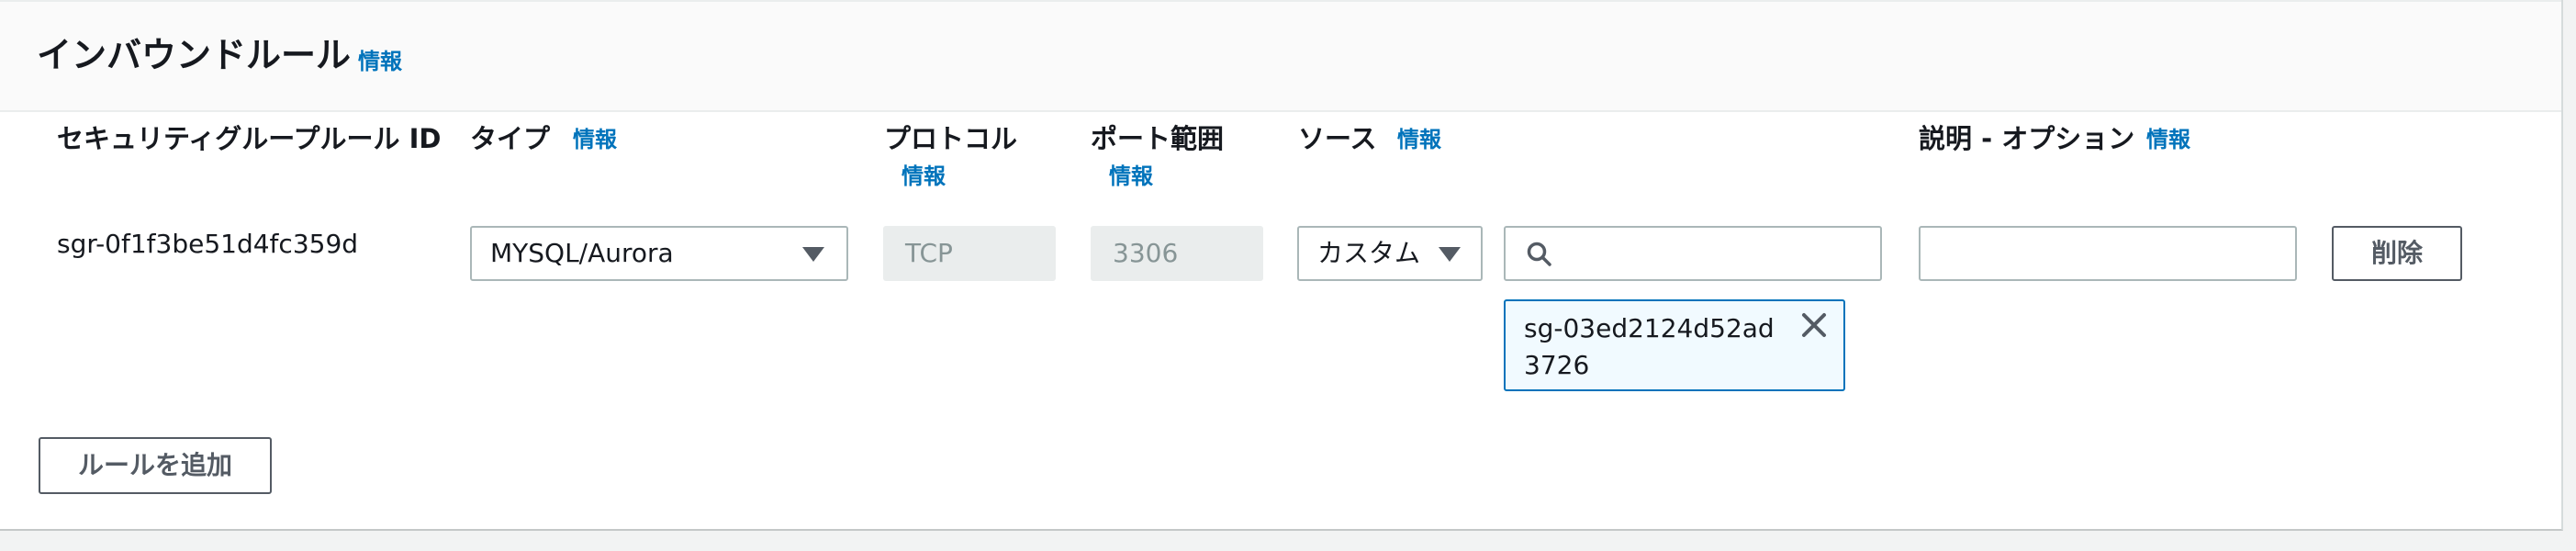  What do you see at coordinates (510, 138) in the screenshot?
I see `column-header-type: タイプ` at bounding box center [510, 138].